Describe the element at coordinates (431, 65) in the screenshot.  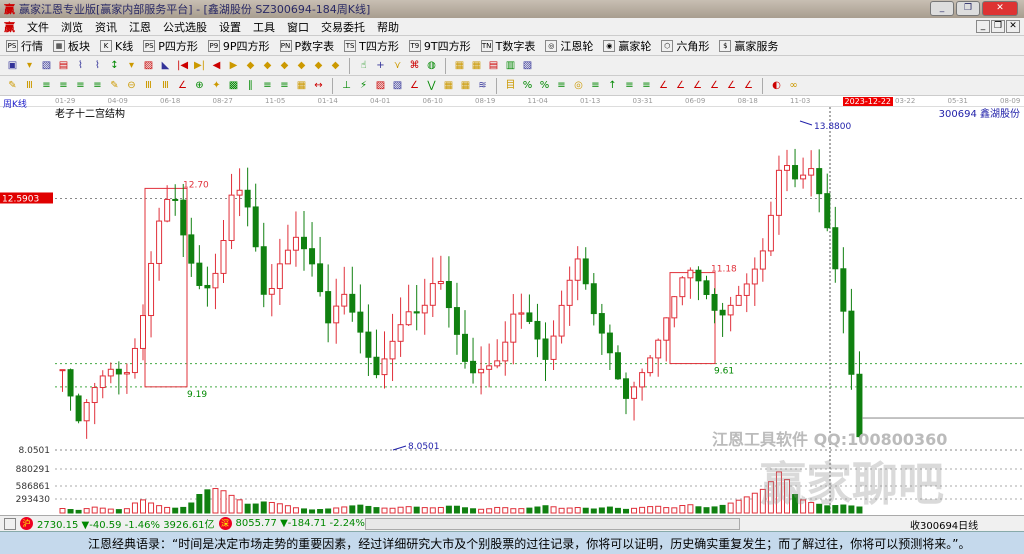
I see `tool-icon: ◍` at that location.